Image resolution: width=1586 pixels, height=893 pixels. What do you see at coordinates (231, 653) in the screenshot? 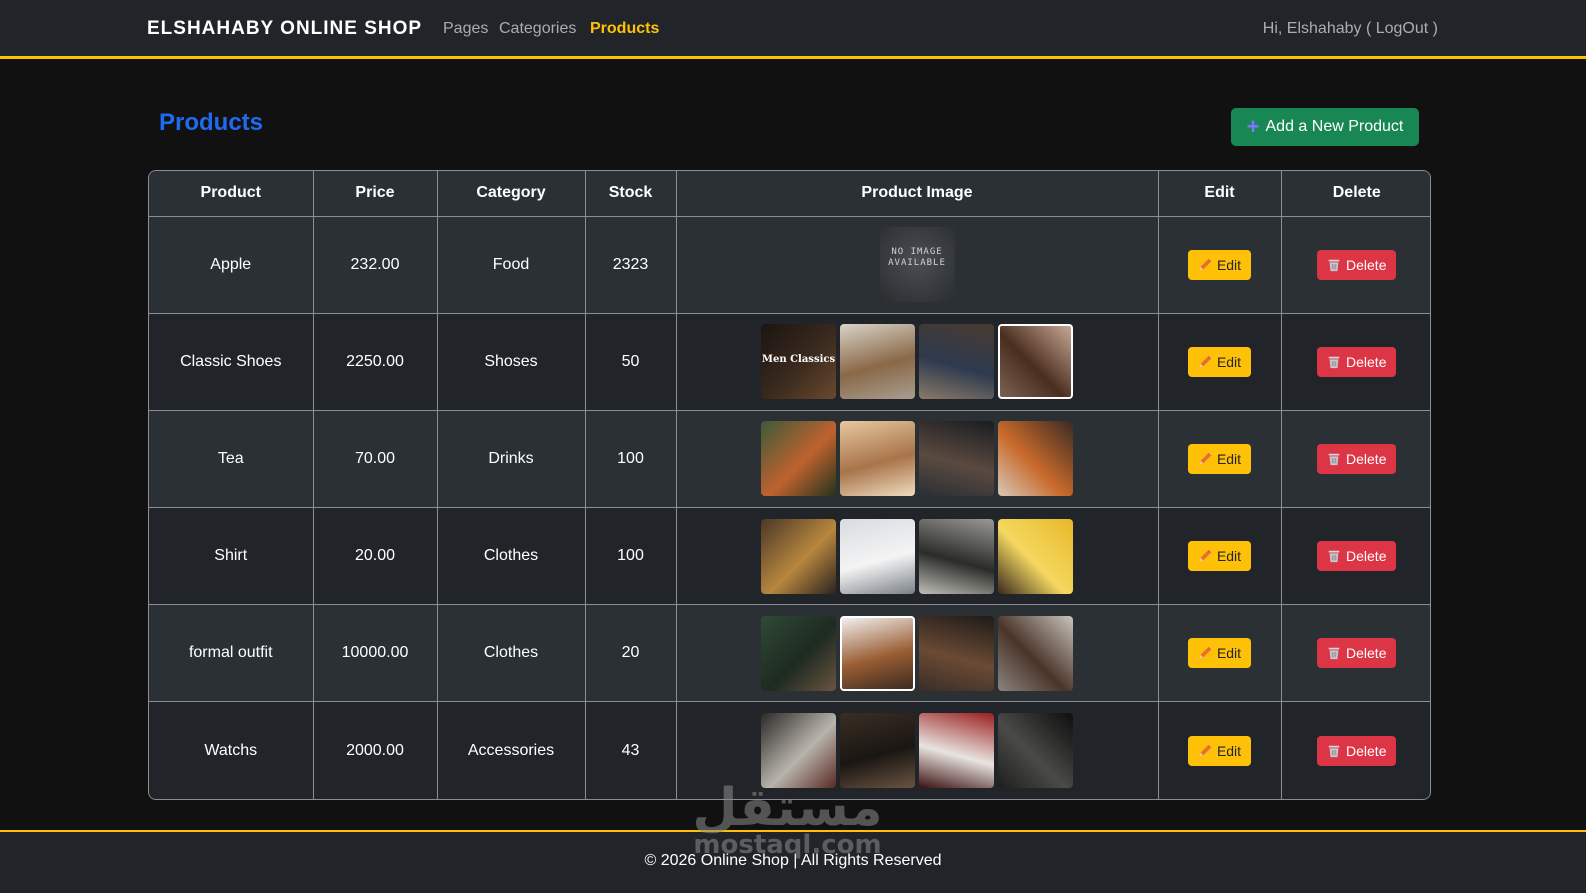
I see `cell-product: formal outfit` at bounding box center [231, 653].